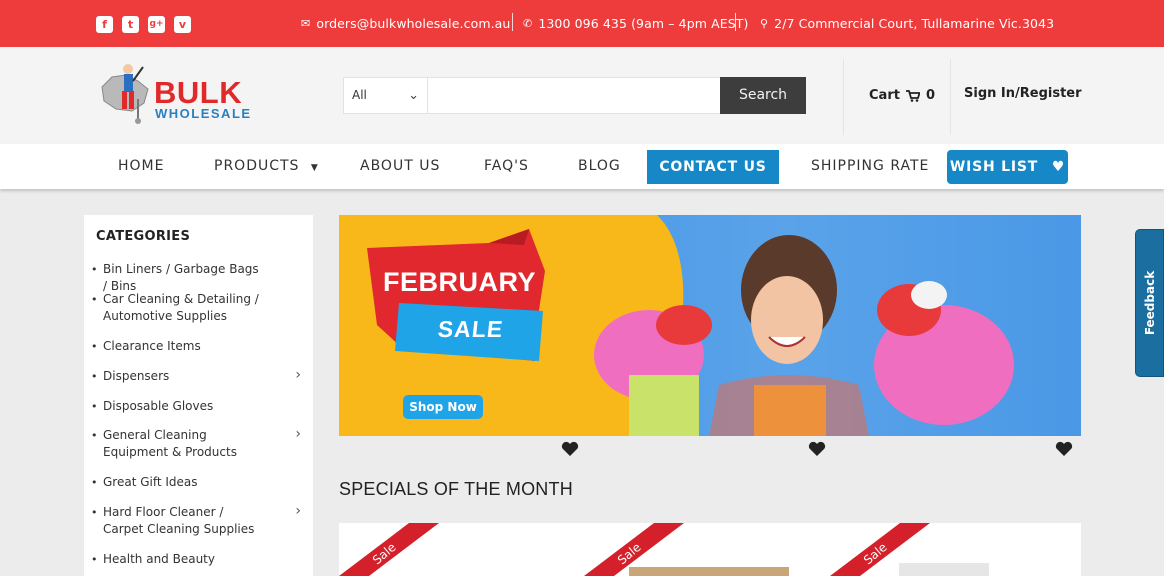 This screenshot has height=576, width=1164. What do you see at coordinates (884, 95) in the screenshot?
I see `cart-label: Cart` at bounding box center [884, 95].